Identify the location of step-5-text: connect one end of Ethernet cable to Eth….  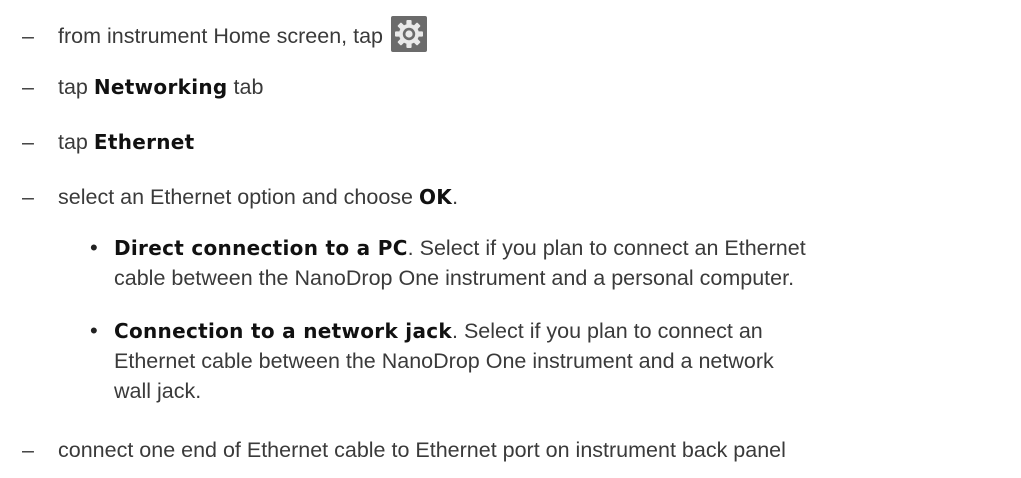
(422, 450).